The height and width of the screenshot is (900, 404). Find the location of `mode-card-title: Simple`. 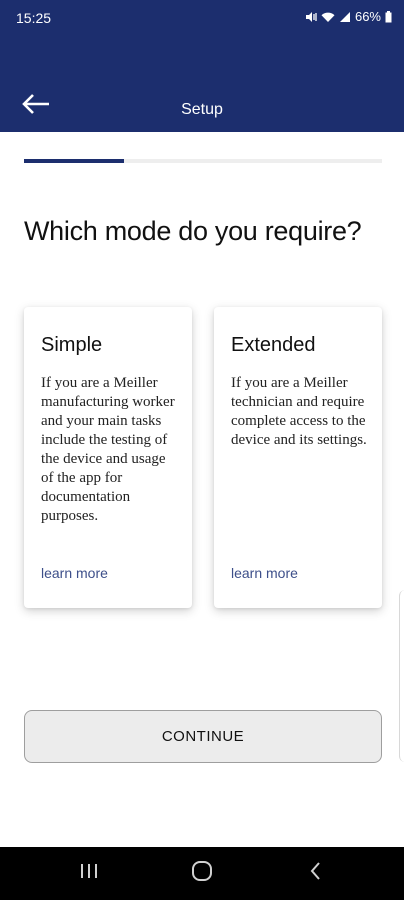

mode-card-title: Simple is located at coordinates (72, 345).